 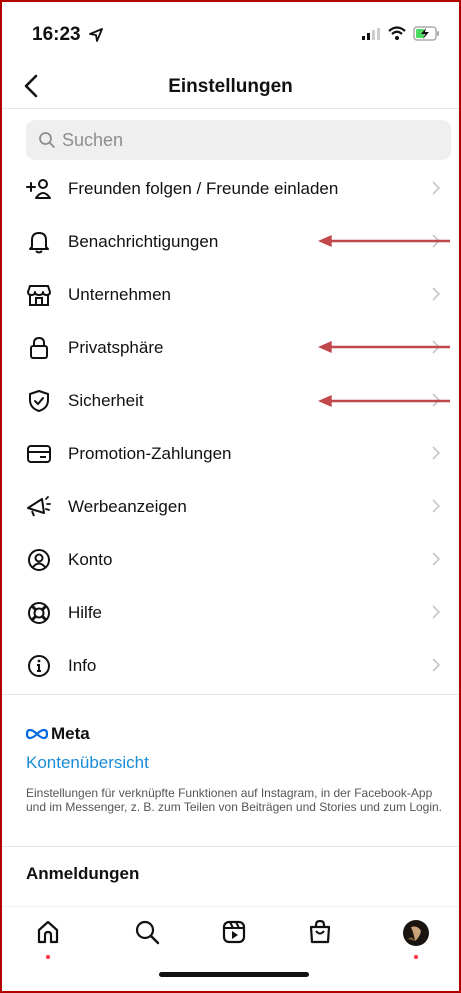 What do you see at coordinates (39, 242) in the screenshot?
I see `bell-icon` at bounding box center [39, 242].